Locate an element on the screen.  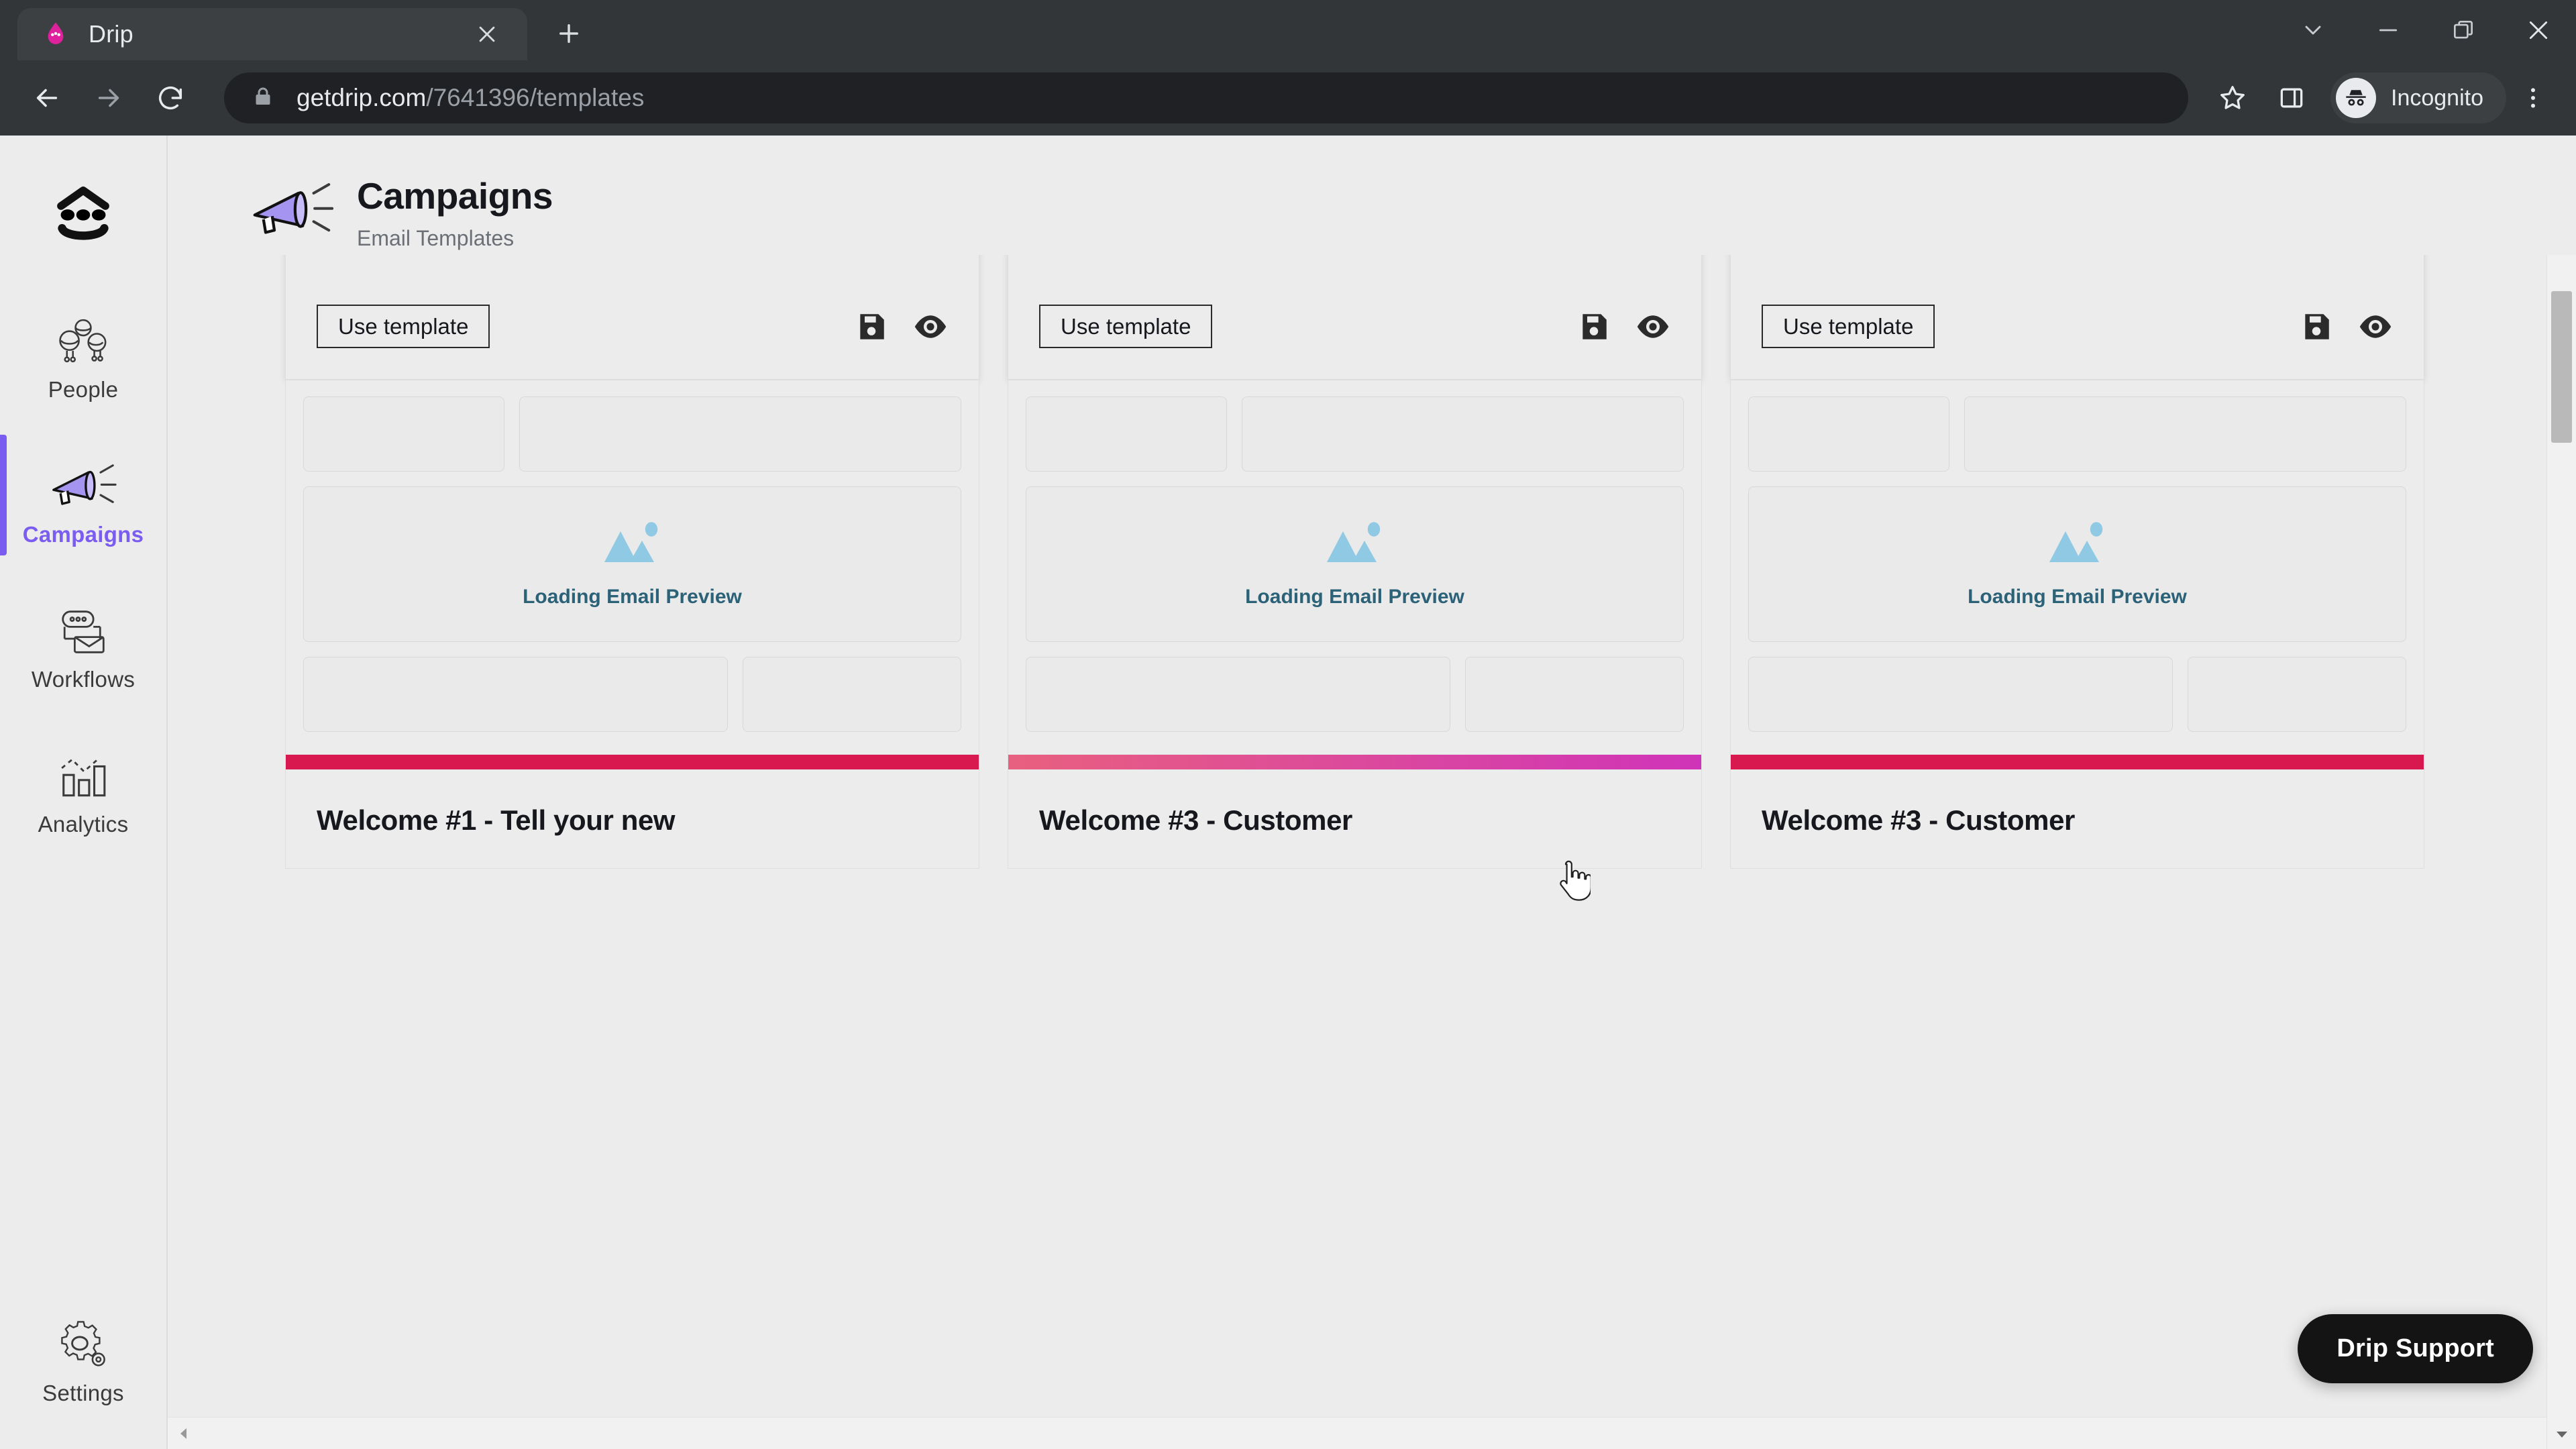
drip-logo-icon is located at coordinates (56, 34).